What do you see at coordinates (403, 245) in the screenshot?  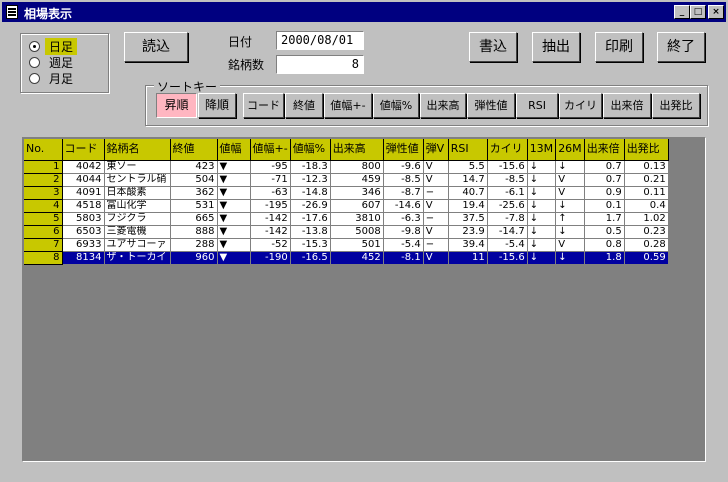 I see `table-cell: -5.4` at bounding box center [403, 245].